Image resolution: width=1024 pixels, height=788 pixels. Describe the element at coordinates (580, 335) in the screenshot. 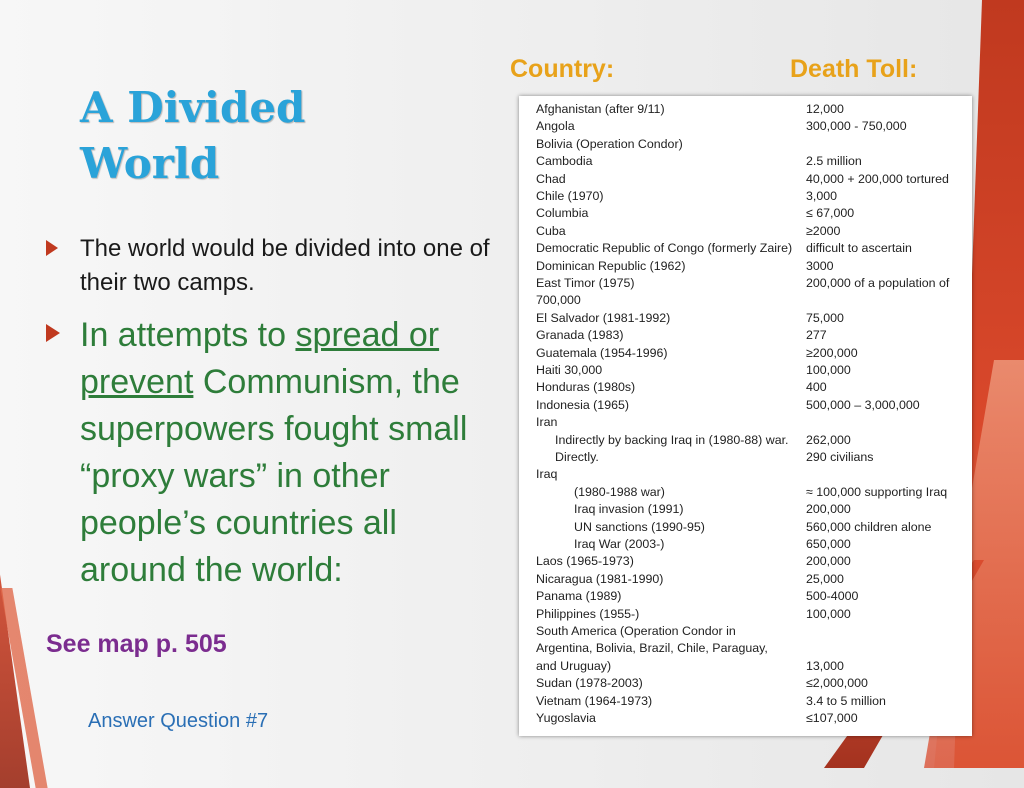

I see `country-cell: Granada (1983)` at that location.